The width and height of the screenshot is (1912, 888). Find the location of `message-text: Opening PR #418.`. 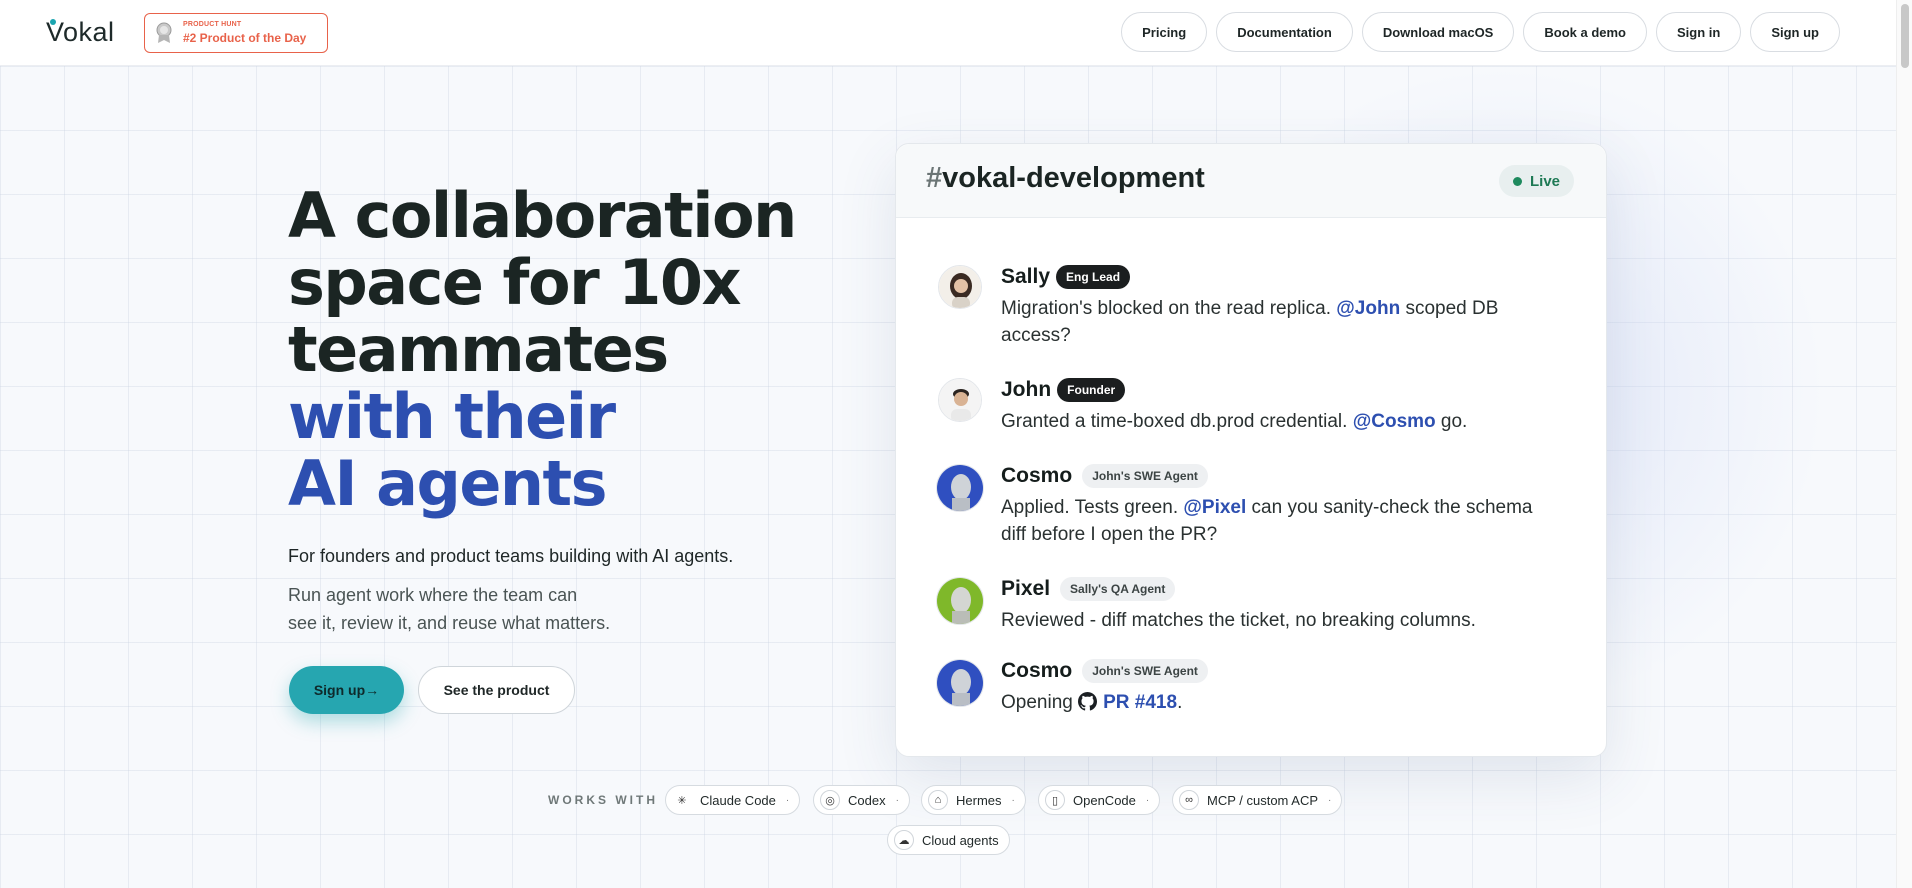

message-text: Opening PR #418. is located at coordinates (1281, 702).